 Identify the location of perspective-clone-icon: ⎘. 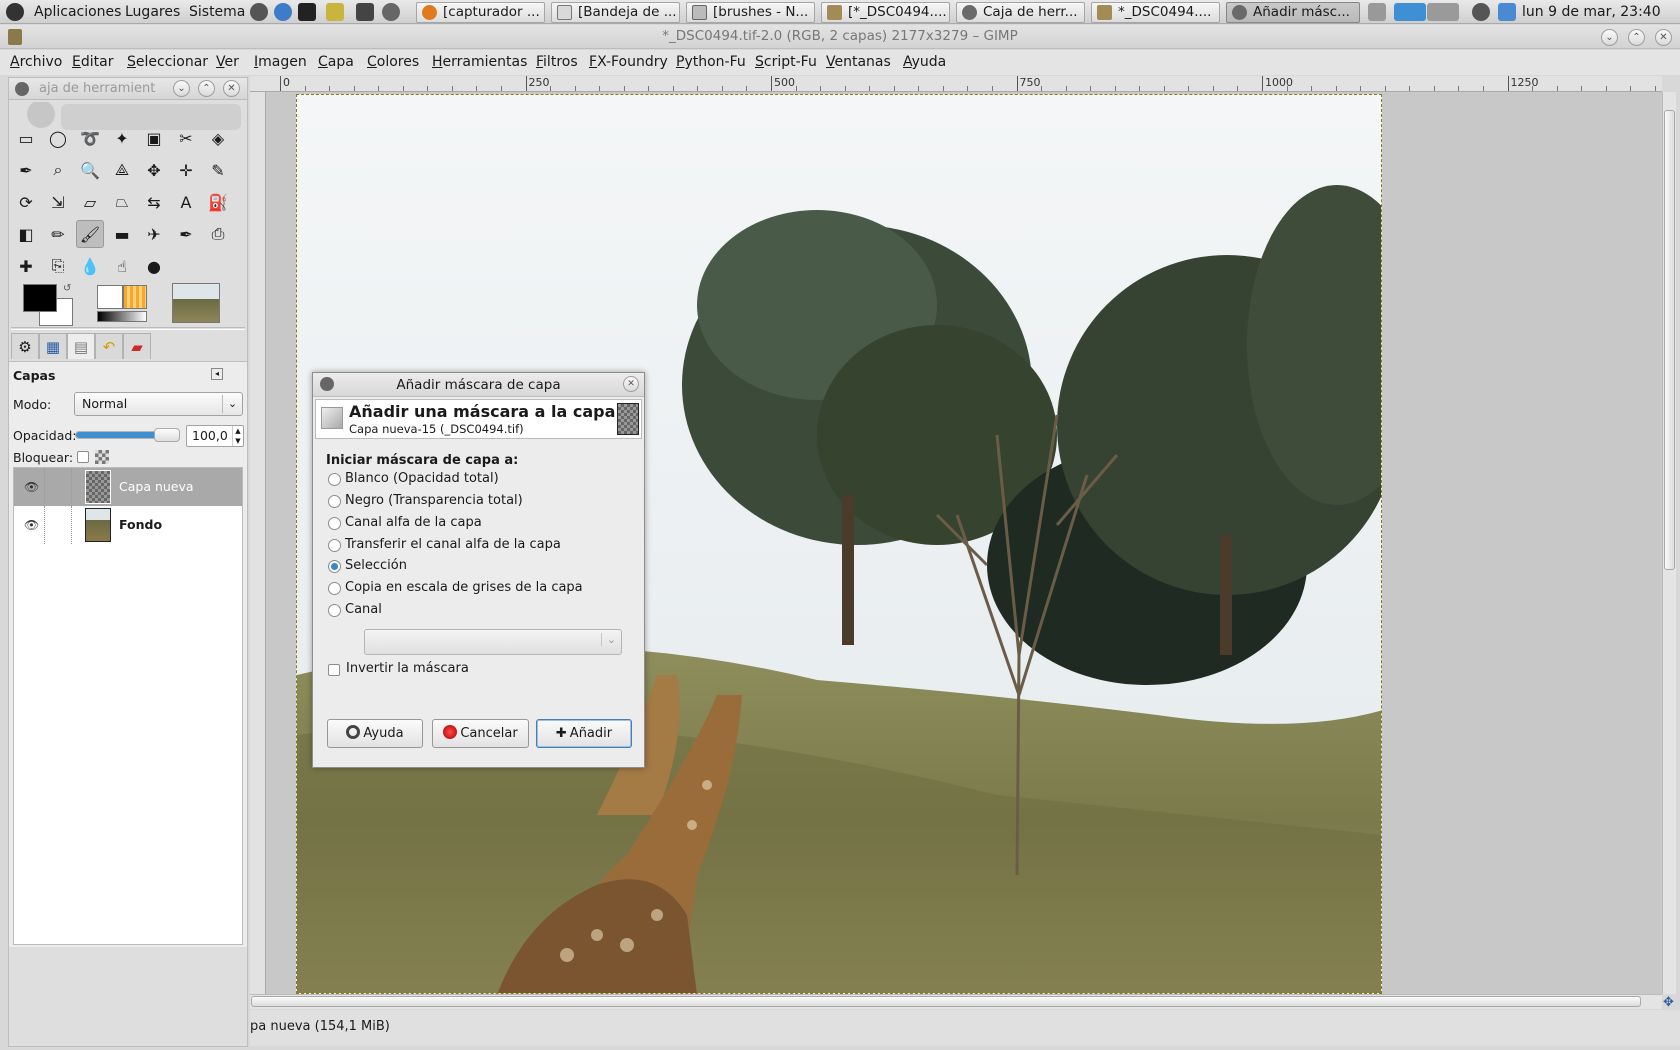
(58, 266).